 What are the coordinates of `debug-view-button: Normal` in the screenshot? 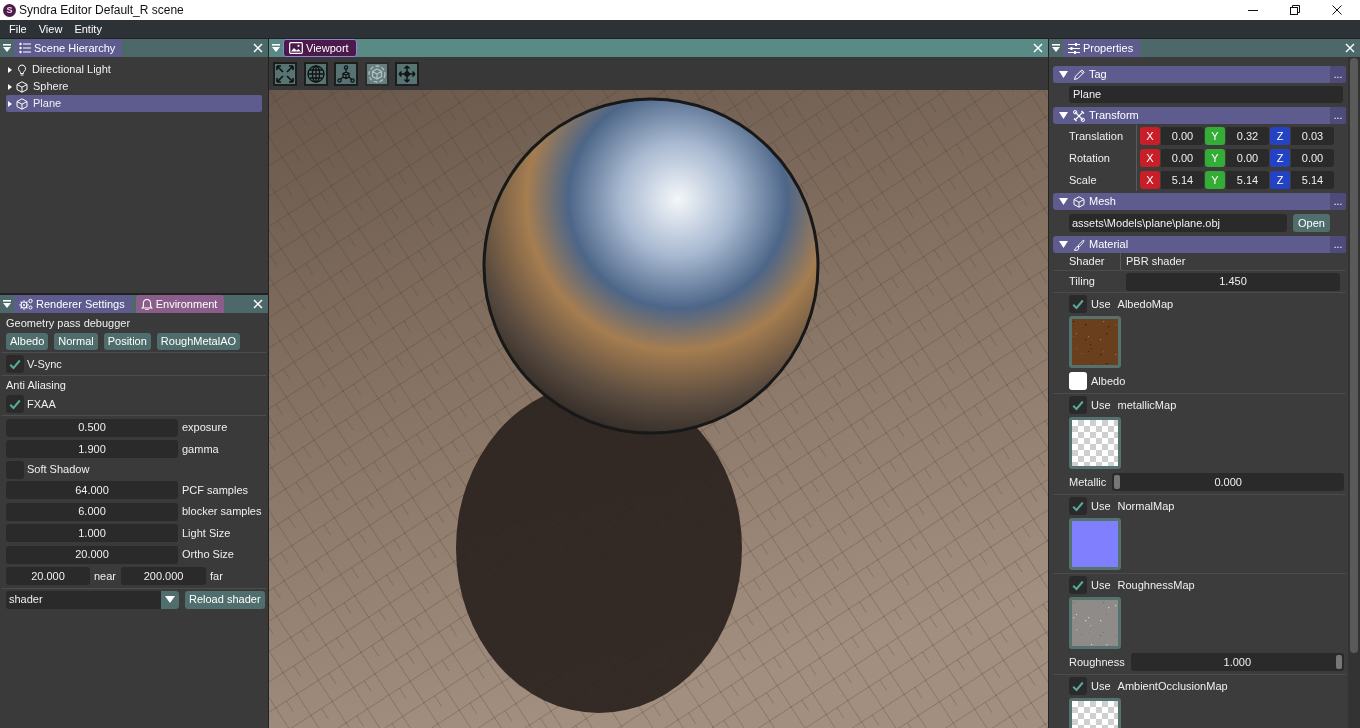 It's located at (76, 341).